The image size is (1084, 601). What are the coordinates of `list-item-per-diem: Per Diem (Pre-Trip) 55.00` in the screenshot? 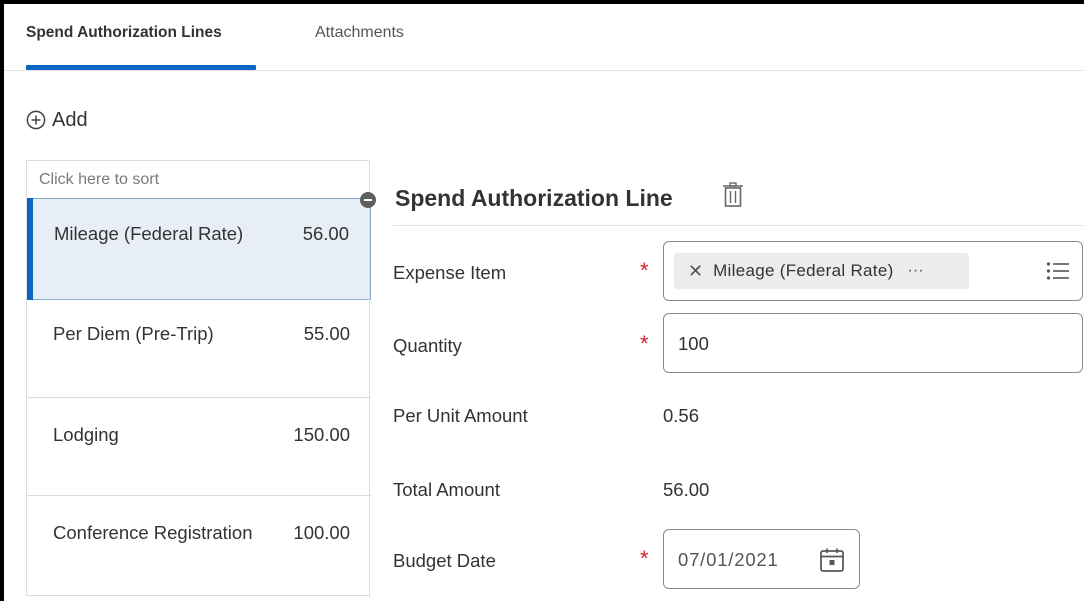 It's located at (199, 348).